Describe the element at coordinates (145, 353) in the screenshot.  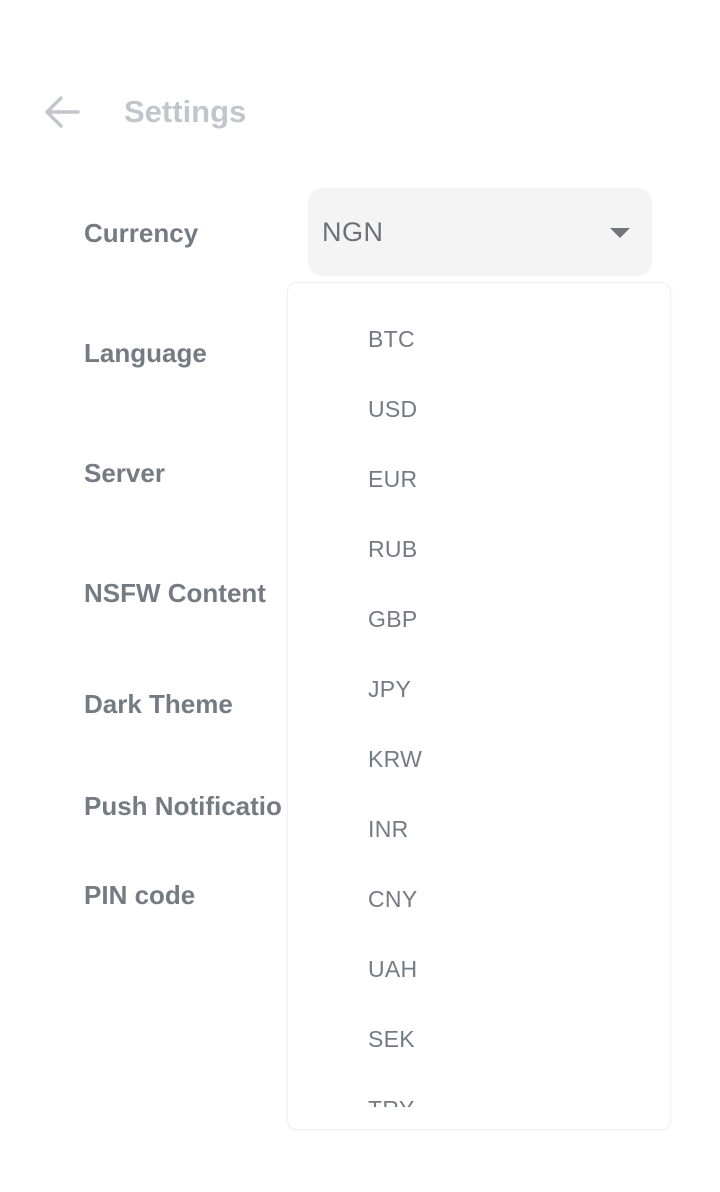
I see `language-label: Language` at that location.